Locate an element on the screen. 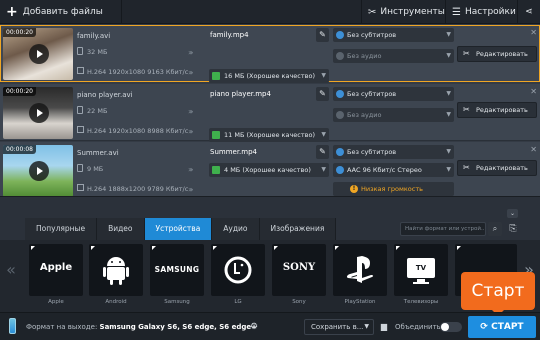  tools-button: ✂ Инструменты is located at coordinates (403, 12).